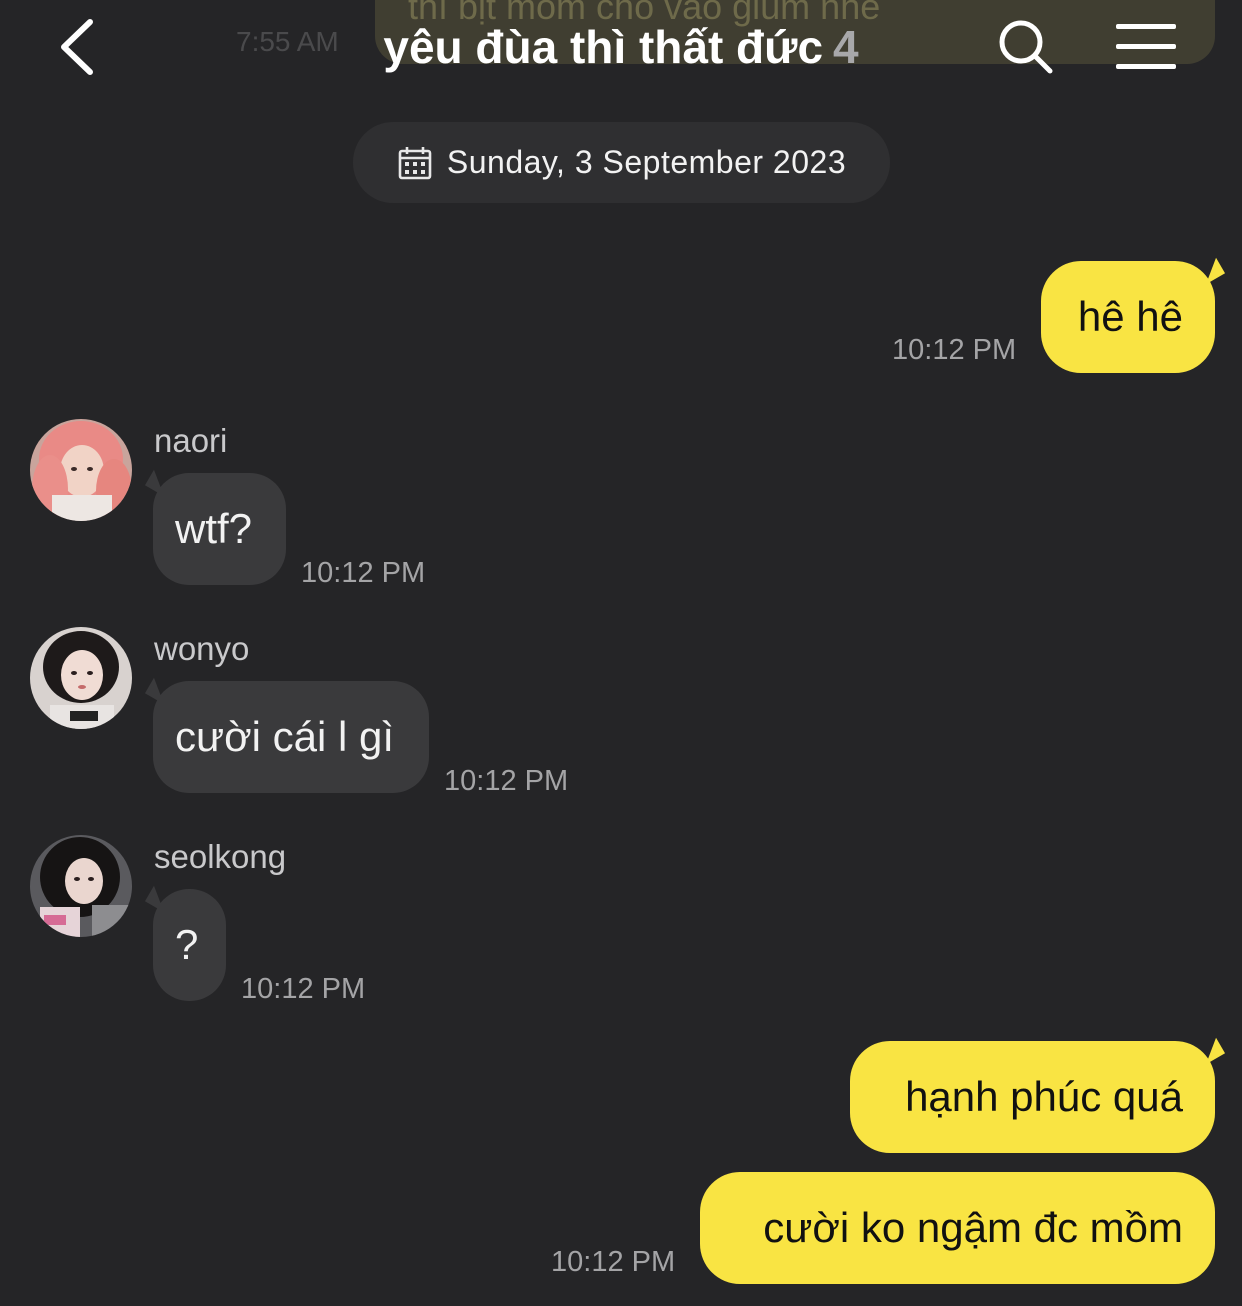  What do you see at coordinates (191, 440) in the screenshot?
I see `sender-name: naori` at bounding box center [191, 440].